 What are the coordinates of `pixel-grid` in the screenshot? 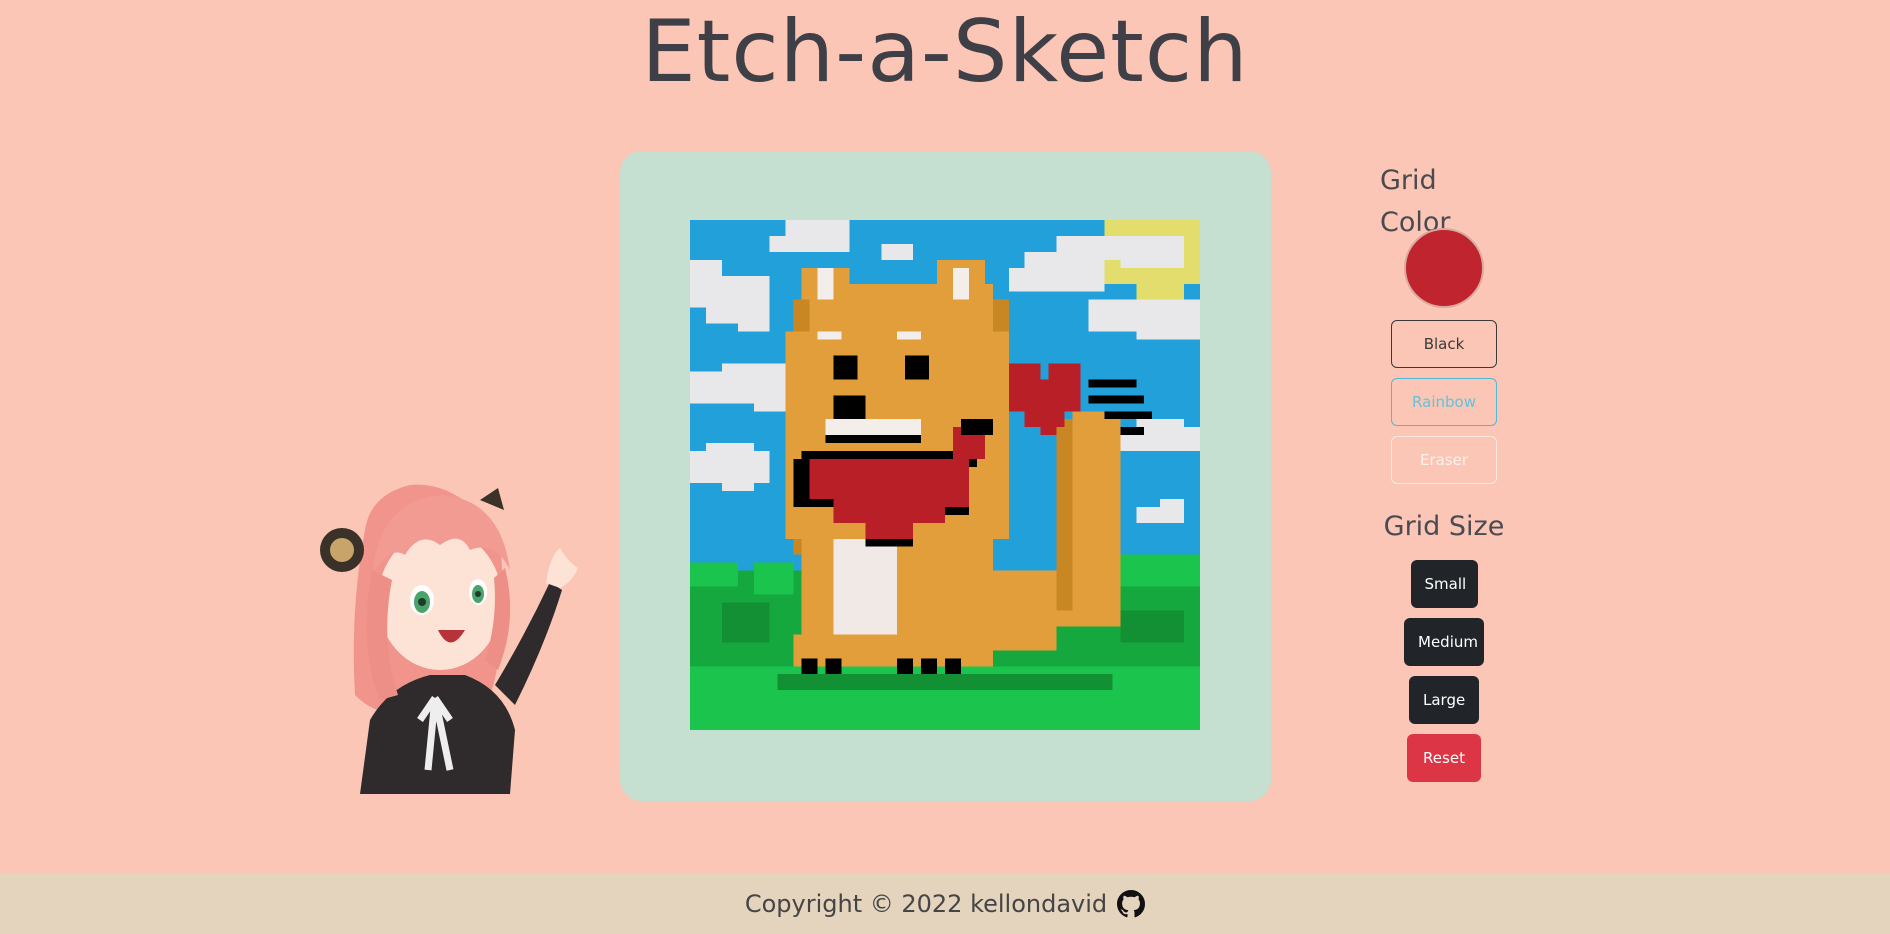 It's located at (945, 475).